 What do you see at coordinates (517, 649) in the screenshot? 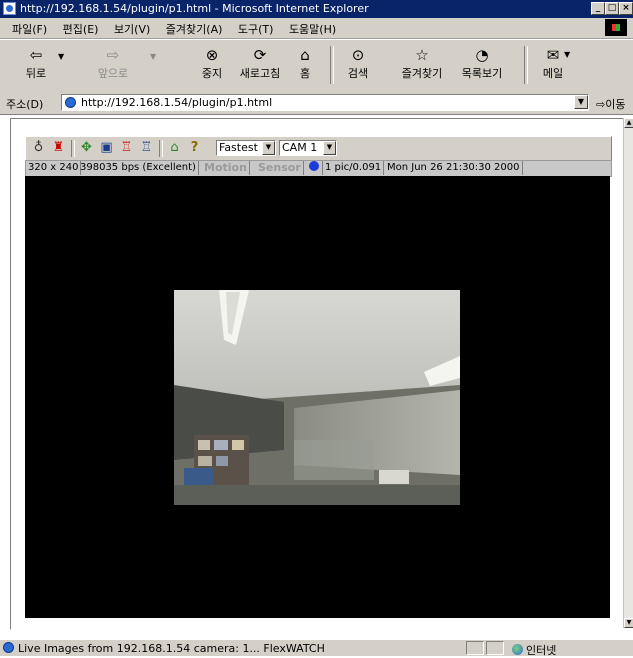
I see `globe-icon` at bounding box center [517, 649].